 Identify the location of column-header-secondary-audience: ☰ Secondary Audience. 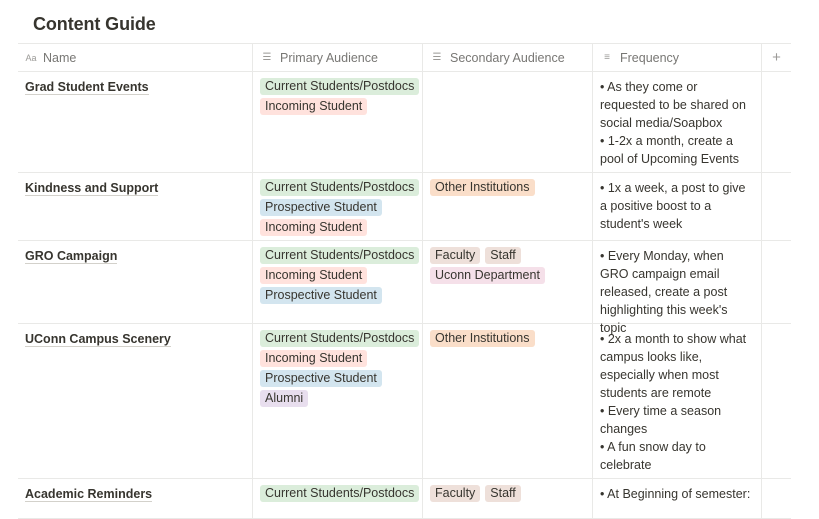
(508, 57).